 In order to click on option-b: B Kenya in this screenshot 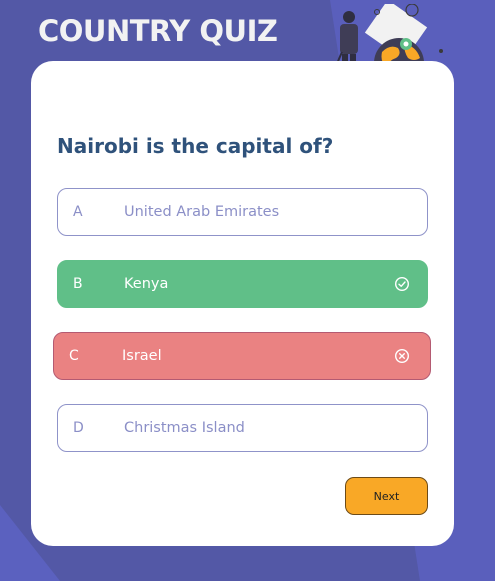, I will do `click(242, 284)`.